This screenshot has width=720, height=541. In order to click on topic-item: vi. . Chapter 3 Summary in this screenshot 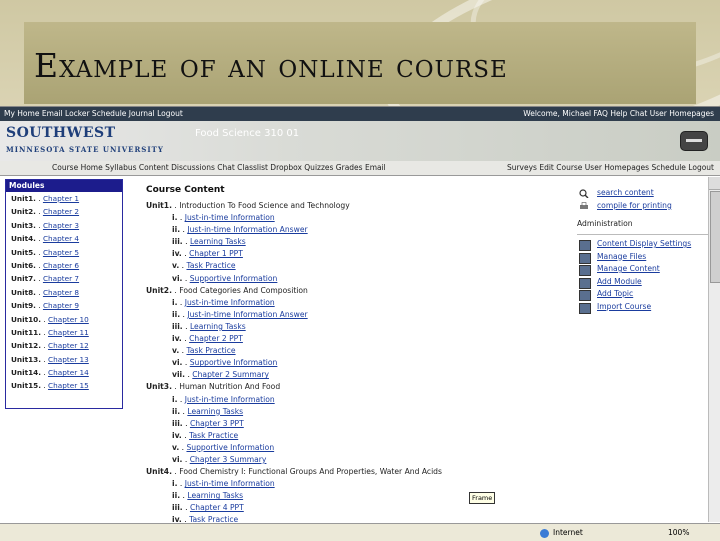, I will do `click(356, 460)`.